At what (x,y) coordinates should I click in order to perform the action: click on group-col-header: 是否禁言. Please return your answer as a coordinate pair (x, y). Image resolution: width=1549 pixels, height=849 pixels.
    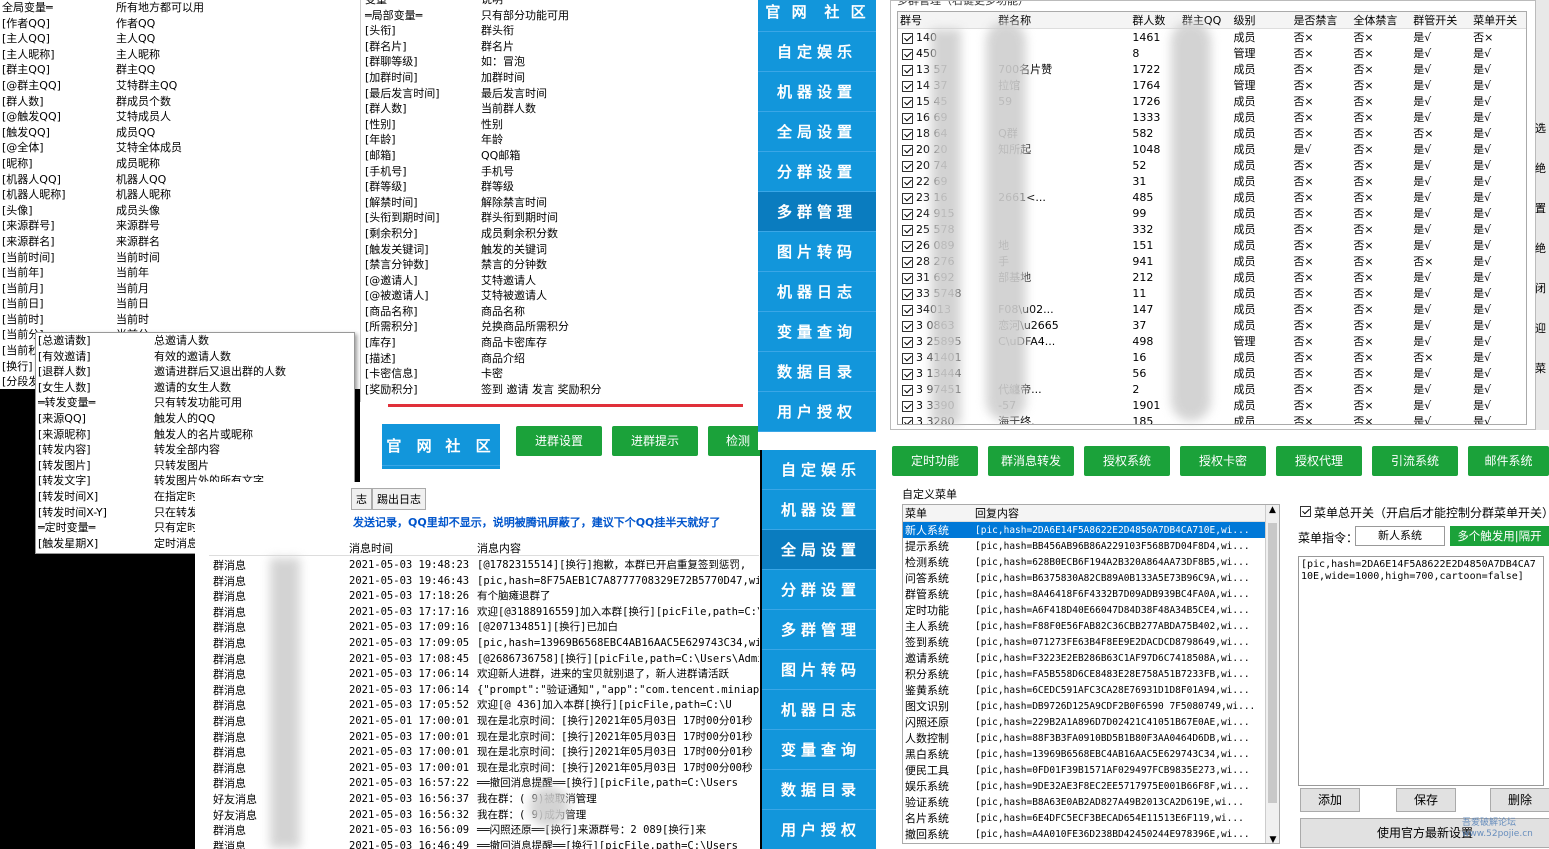
    Looking at the image, I should click on (1321, 20).